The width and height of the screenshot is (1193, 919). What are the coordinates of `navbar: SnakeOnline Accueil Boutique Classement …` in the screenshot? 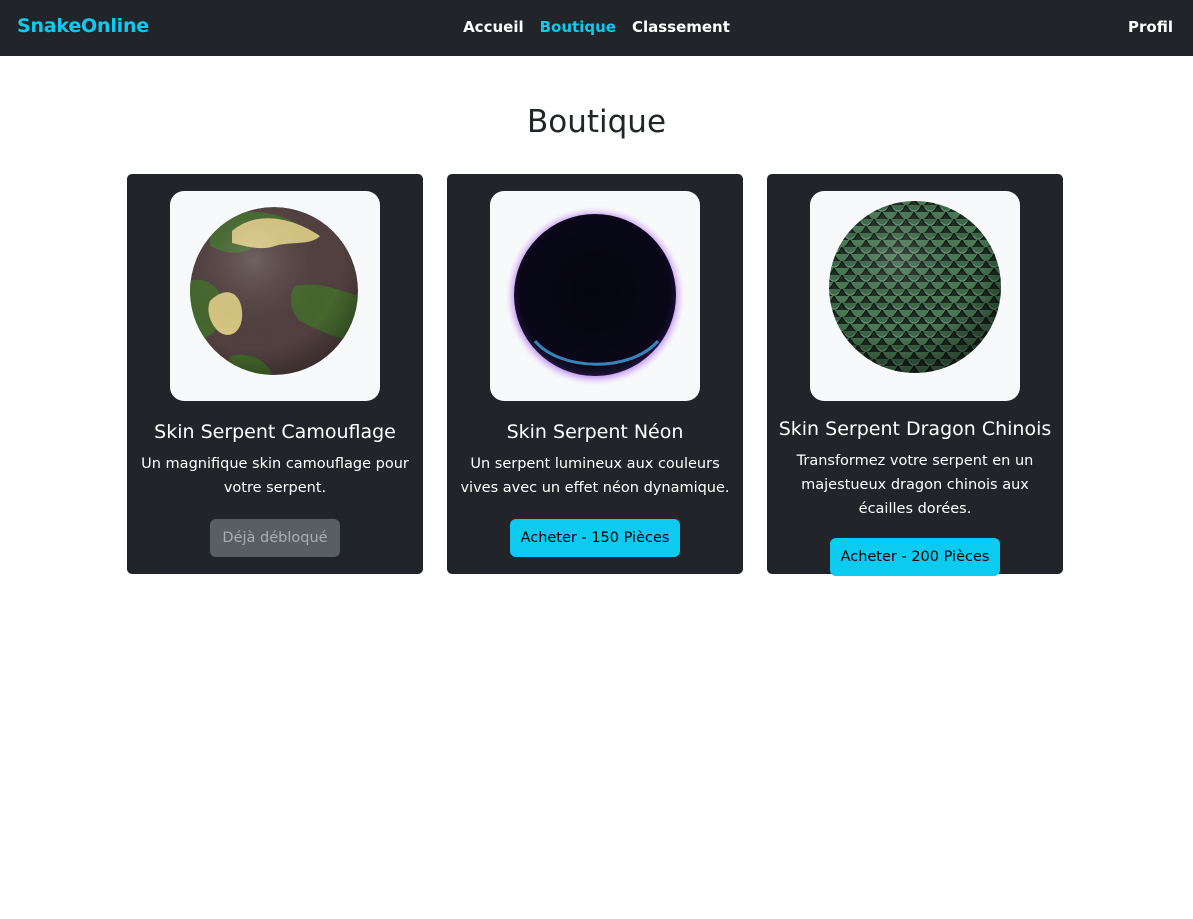 It's located at (596, 28).